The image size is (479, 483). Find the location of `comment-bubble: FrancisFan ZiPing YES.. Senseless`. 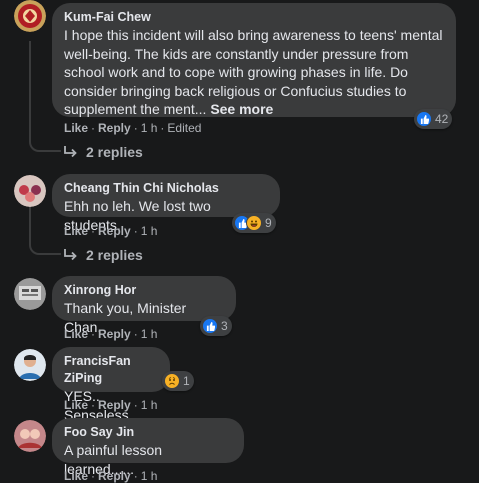

comment-bubble: FrancisFan ZiPing YES.. Senseless is located at coordinates (111, 385).